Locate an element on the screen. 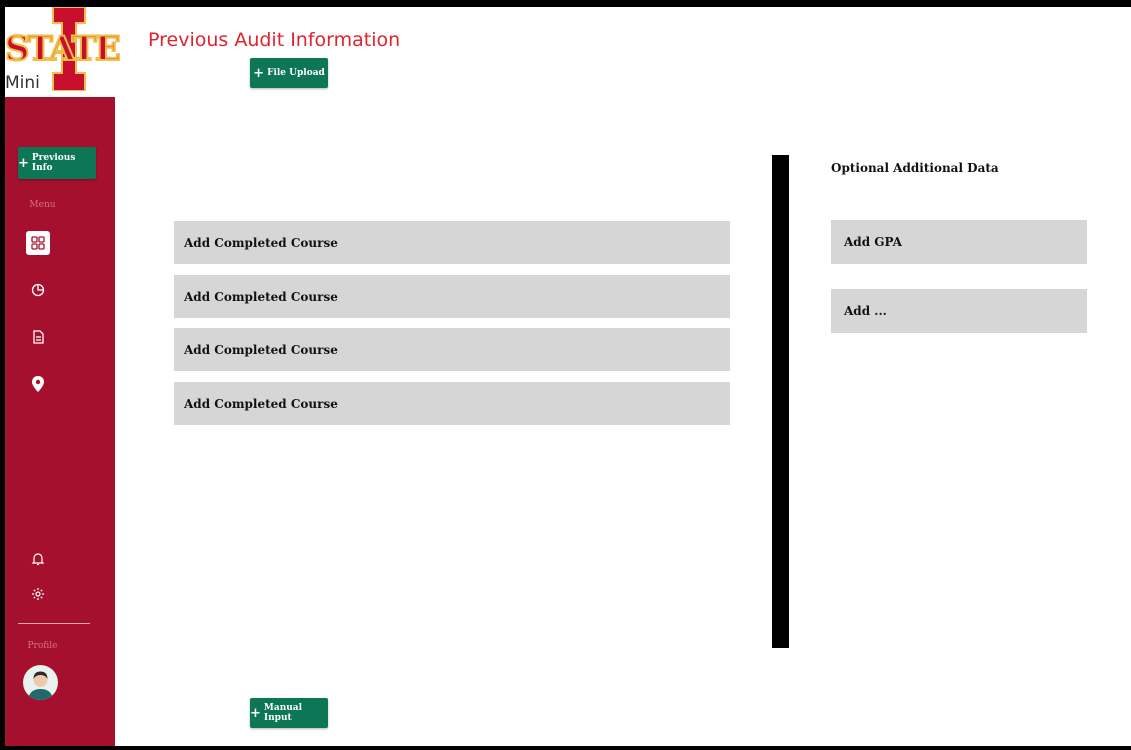 This screenshot has width=1131, height=750. grid-icon is located at coordinates (38, 243).